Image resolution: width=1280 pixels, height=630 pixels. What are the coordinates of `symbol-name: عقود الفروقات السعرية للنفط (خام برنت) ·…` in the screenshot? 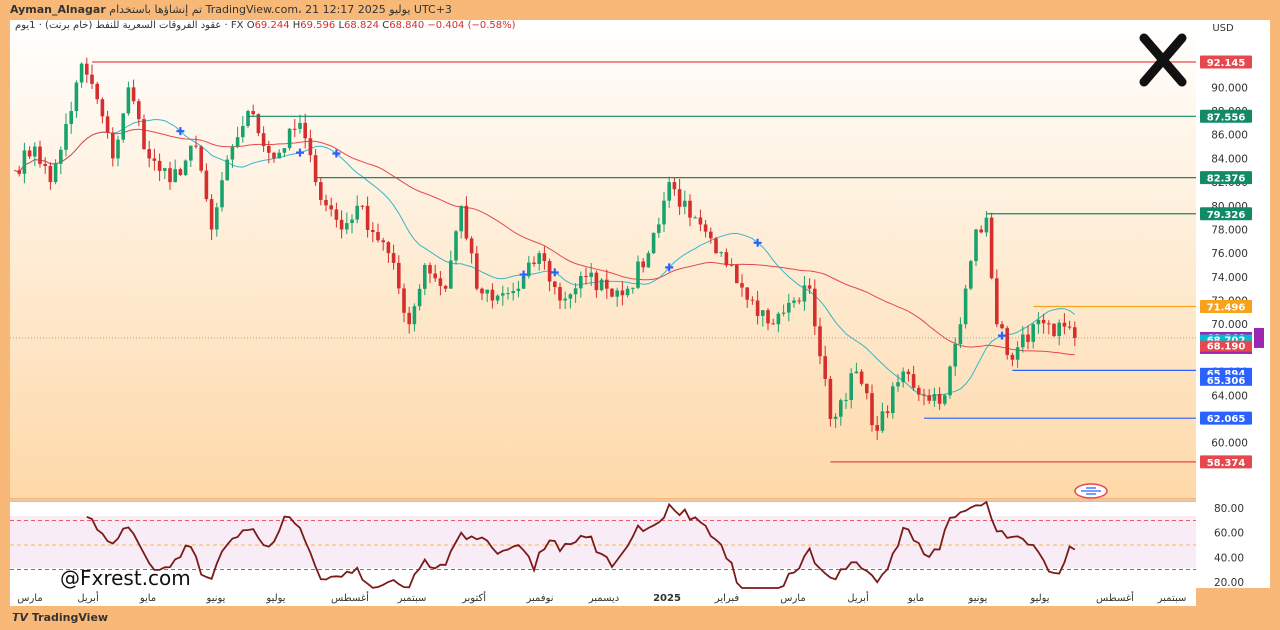 It's located at (129, 25).